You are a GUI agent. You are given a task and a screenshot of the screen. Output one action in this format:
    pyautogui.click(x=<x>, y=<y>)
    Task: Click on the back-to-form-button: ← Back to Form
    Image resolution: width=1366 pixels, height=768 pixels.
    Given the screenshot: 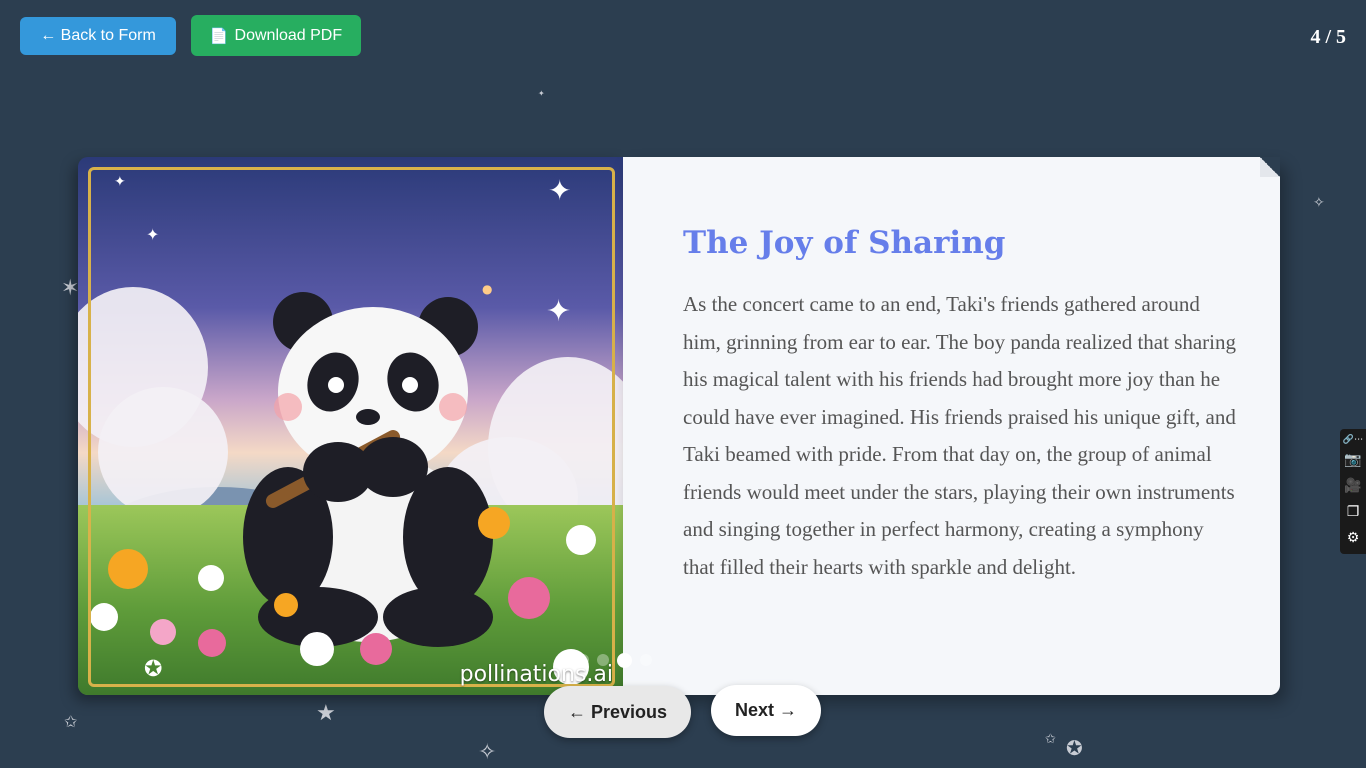 What is the action you would take?
    pyautogui.click(x=98, y=36)
    